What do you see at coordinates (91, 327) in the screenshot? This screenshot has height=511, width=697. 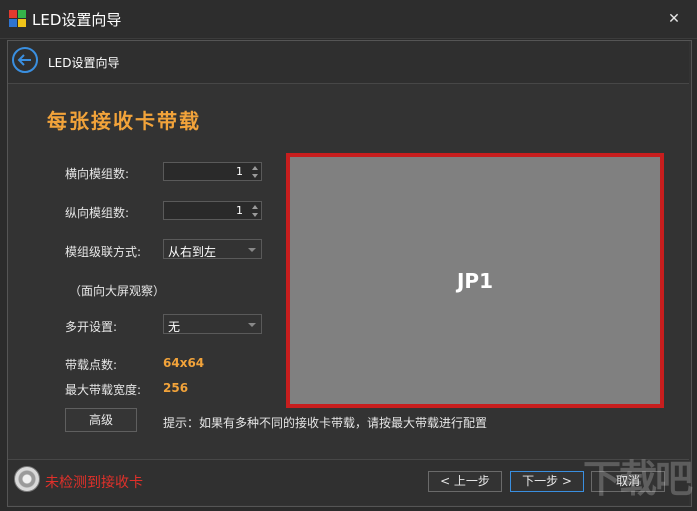 I see `multi-open-label: 多开设置:` at bounding box center [91, 327].